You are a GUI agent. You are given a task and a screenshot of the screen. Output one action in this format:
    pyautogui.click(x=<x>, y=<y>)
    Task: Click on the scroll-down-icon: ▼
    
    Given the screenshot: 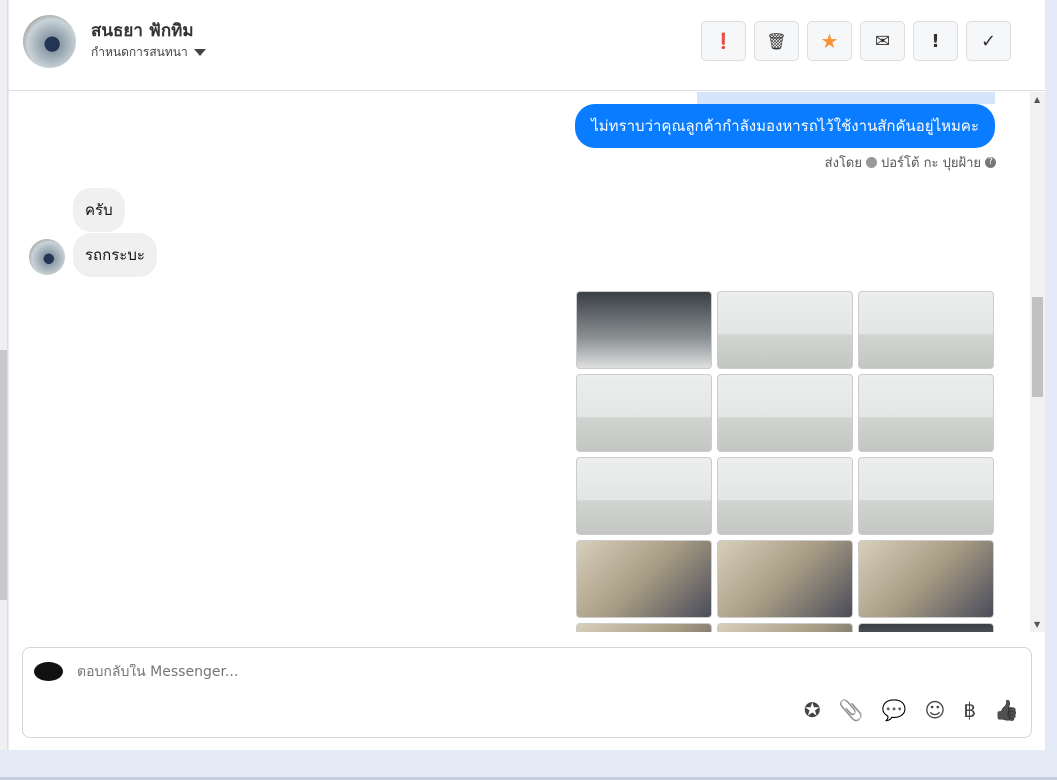 What is the action you would take?
    pyautogui.click(x=1037, y=624)
    